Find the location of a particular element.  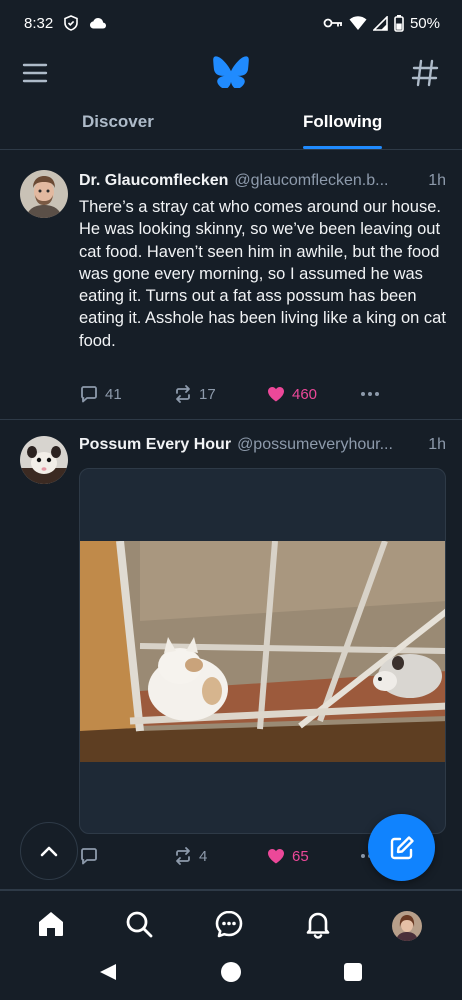

menu-icon is located at coordinates (35, 73).